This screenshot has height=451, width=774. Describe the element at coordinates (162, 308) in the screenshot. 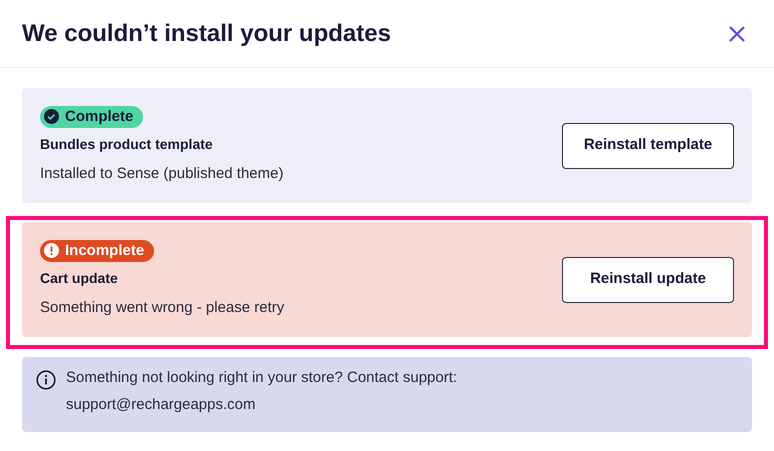

I see `item-description: Something went wrong - please retry` at that location.